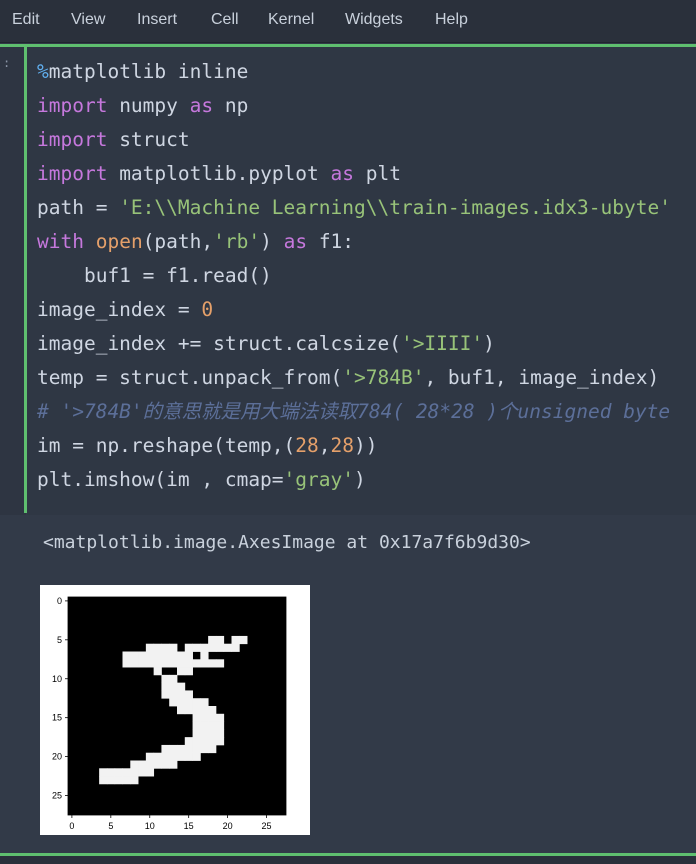  Describe the element at coordinates (71, 826) in the screenshot. I see `x-tick-label: 0` at that location.